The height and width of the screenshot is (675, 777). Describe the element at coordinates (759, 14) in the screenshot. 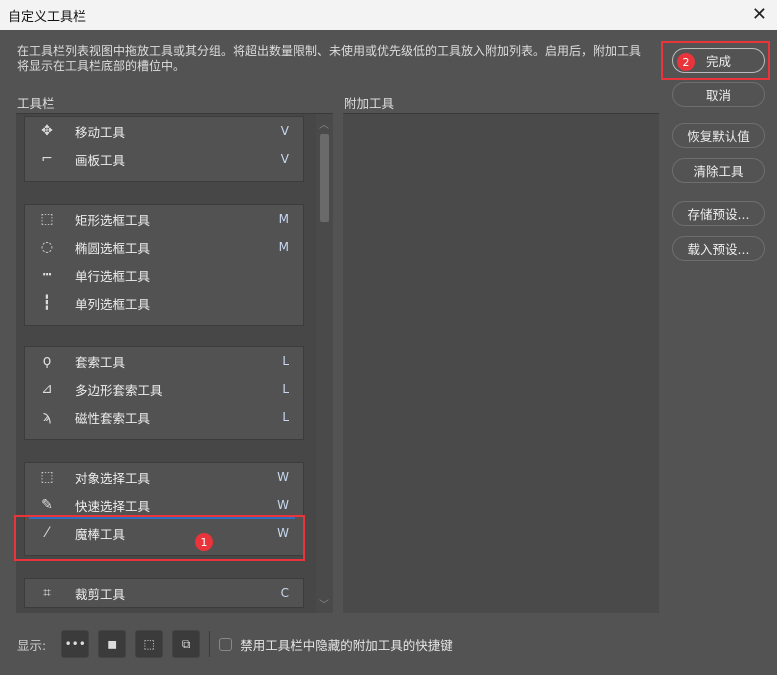

I see `close-icon: ✕` at that location.